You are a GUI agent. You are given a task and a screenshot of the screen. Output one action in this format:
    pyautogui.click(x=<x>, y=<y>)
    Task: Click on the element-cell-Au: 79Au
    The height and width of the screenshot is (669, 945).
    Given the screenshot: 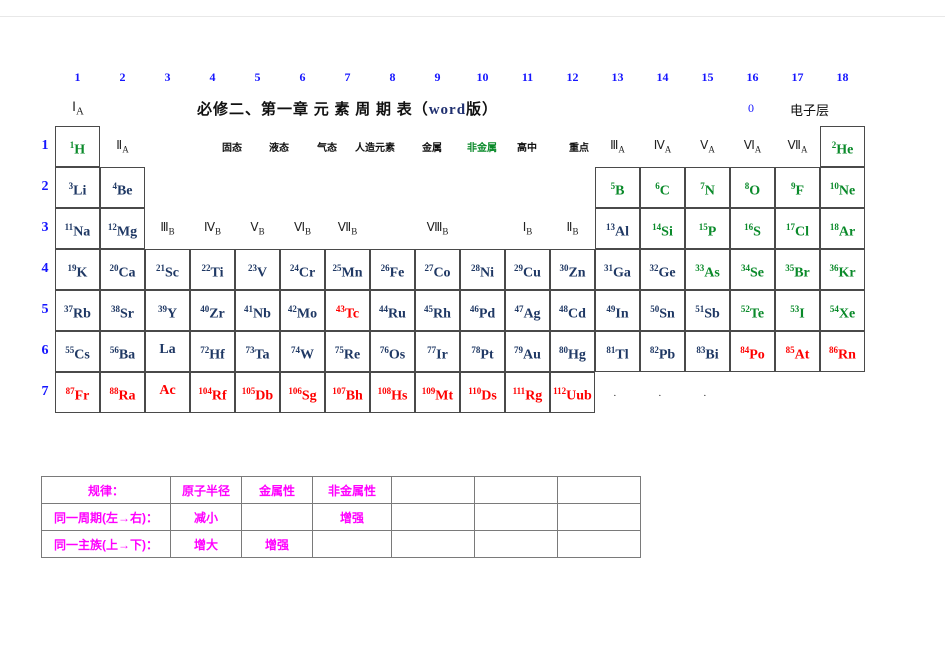 What is the action you would take?
    pyautogui.click(x=527, y=351)
    